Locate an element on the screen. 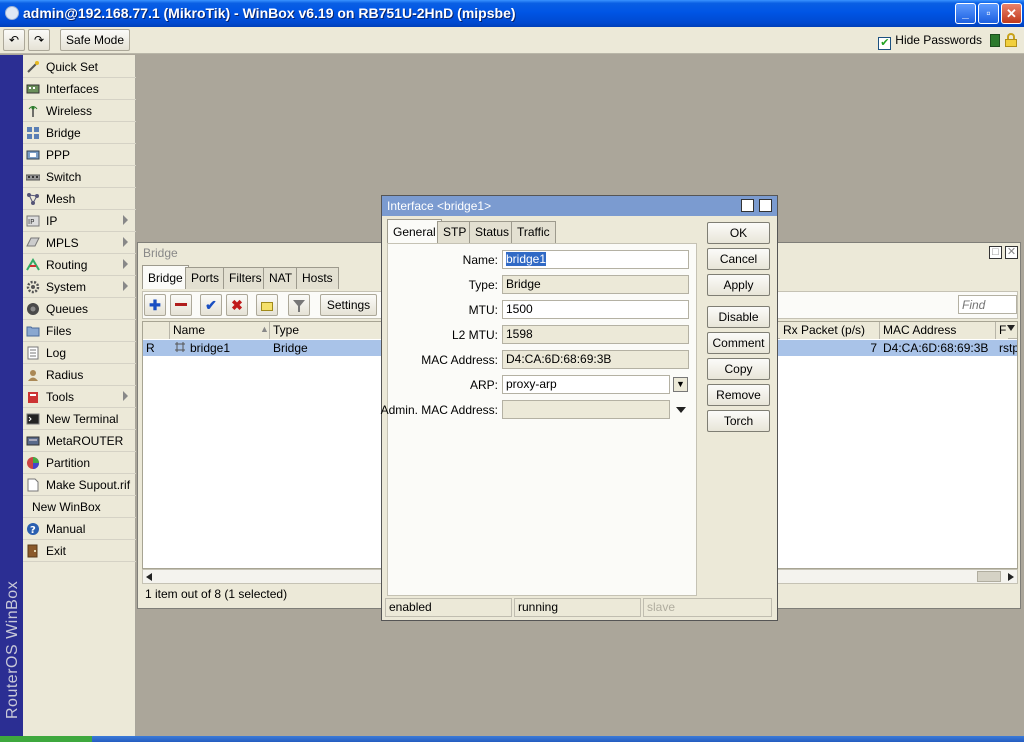  sidebar-item-exit: Exit is located at coordinates (79, 551).